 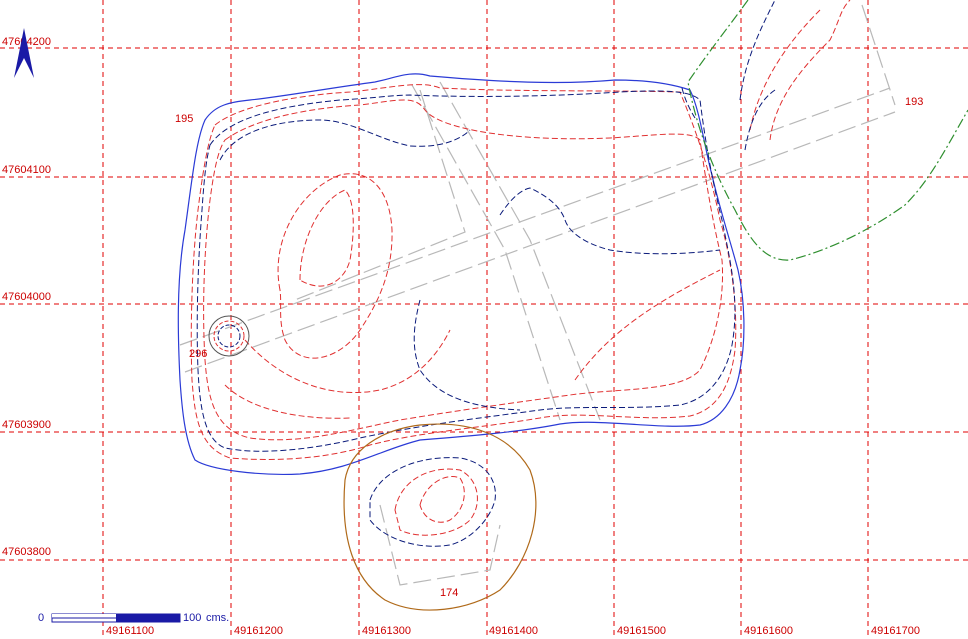 What do you see at coordinates (26, 170) in the screenshot?
I see `y-label: 47604100` at bounding box center [26, 170].